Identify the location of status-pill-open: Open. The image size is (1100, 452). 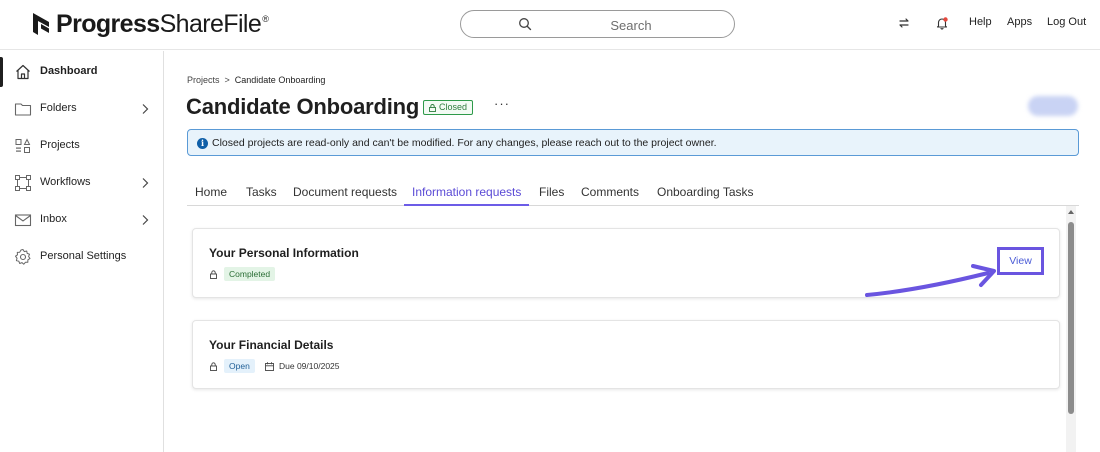
(239, 366).